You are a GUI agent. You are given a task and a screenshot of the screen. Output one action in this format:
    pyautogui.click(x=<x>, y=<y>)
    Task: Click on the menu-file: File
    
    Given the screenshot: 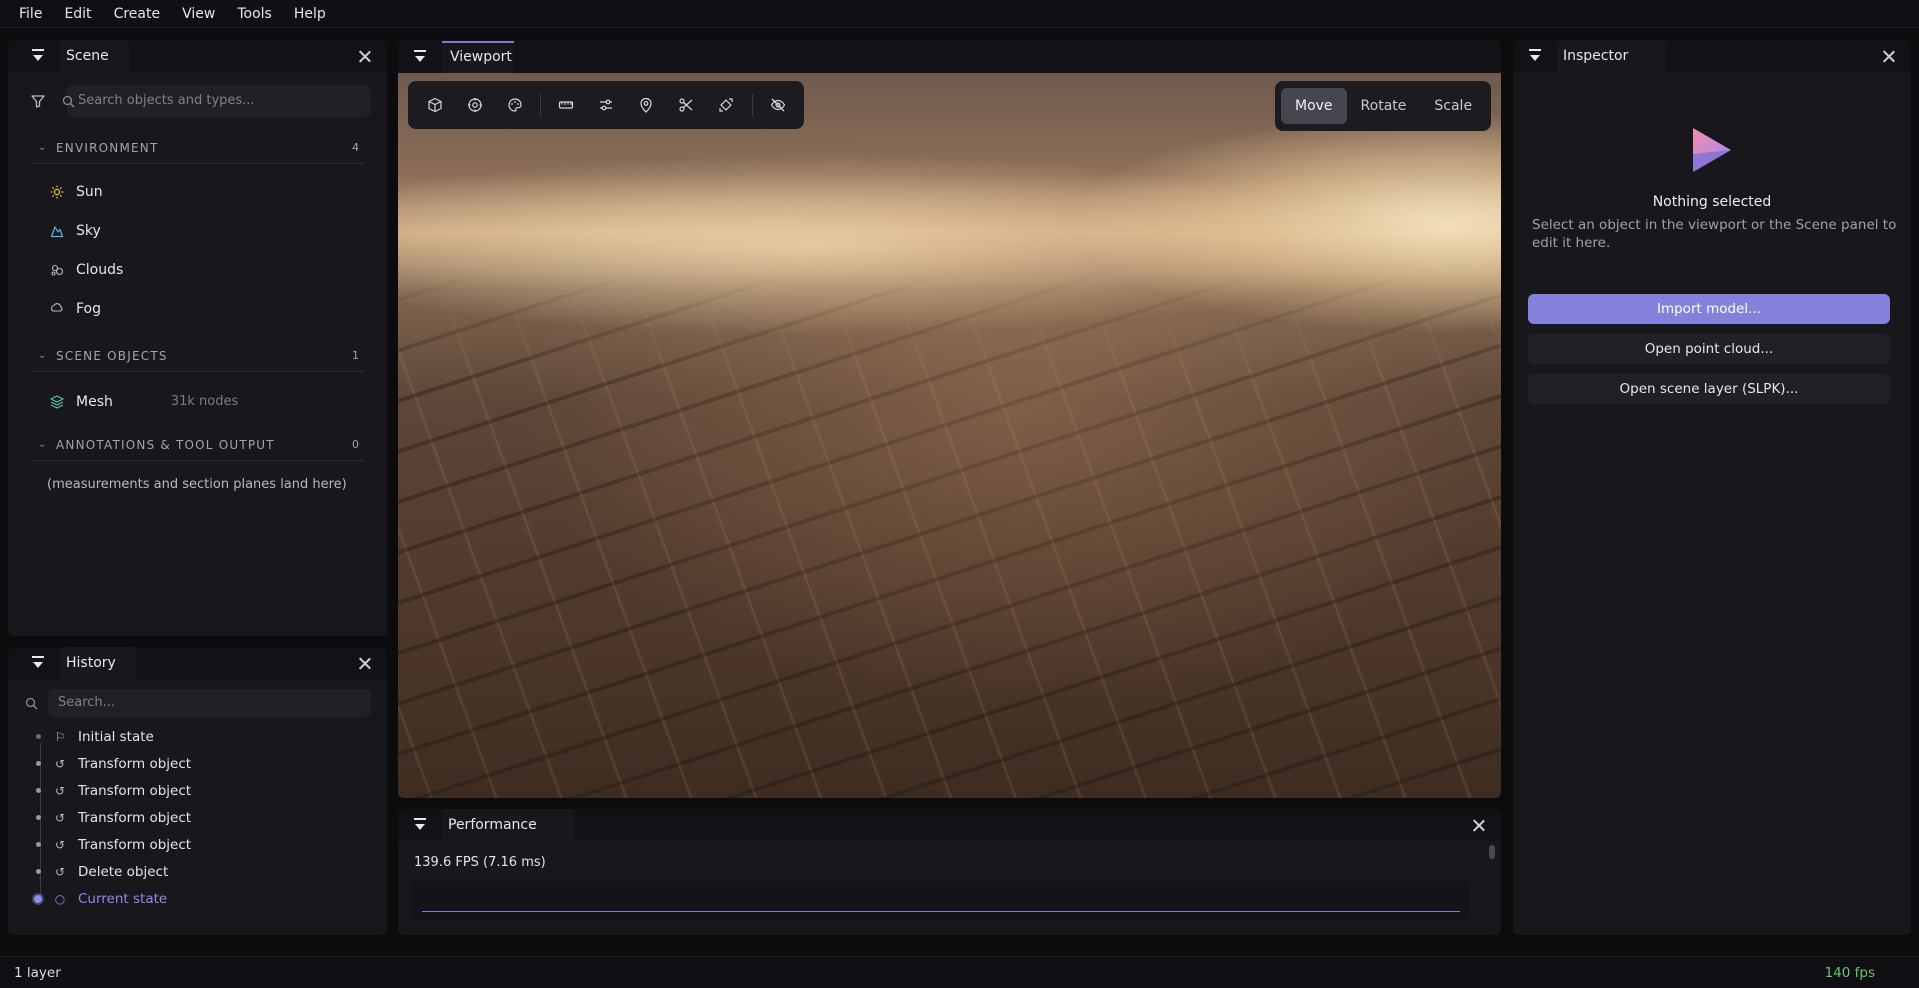 What is the action you would take?
    pyautogui.click(x=30, y=14)
    